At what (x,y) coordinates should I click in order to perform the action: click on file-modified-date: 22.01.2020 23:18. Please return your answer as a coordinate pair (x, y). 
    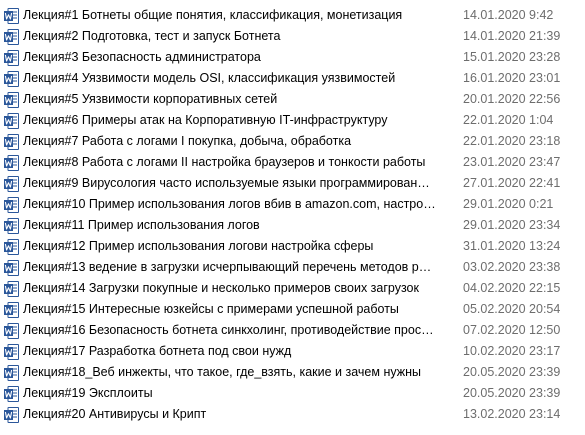
    Looking at the image, I should click on (512, 141).